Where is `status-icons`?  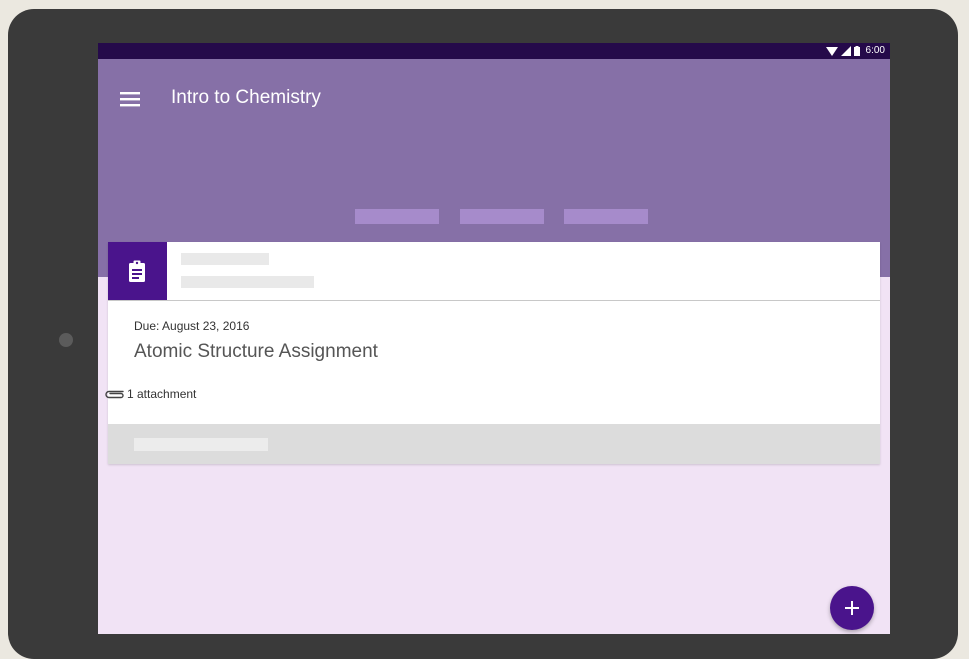 status-icons is located at coordinates (843, 51).